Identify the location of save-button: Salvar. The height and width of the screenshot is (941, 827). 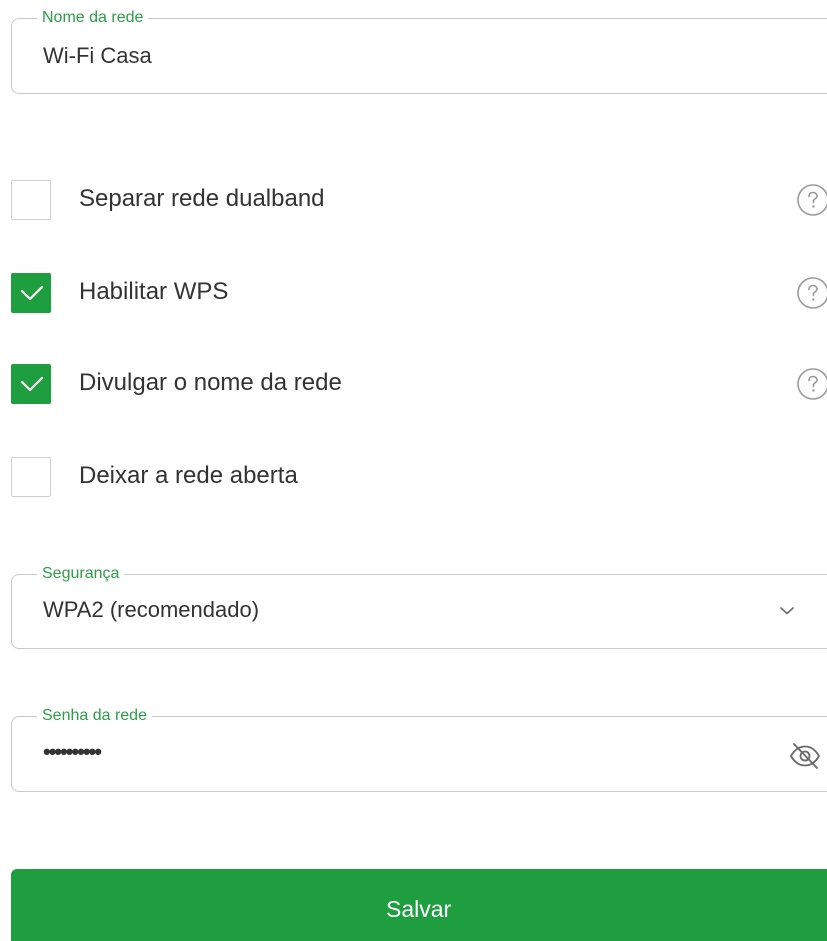
(419, 905).